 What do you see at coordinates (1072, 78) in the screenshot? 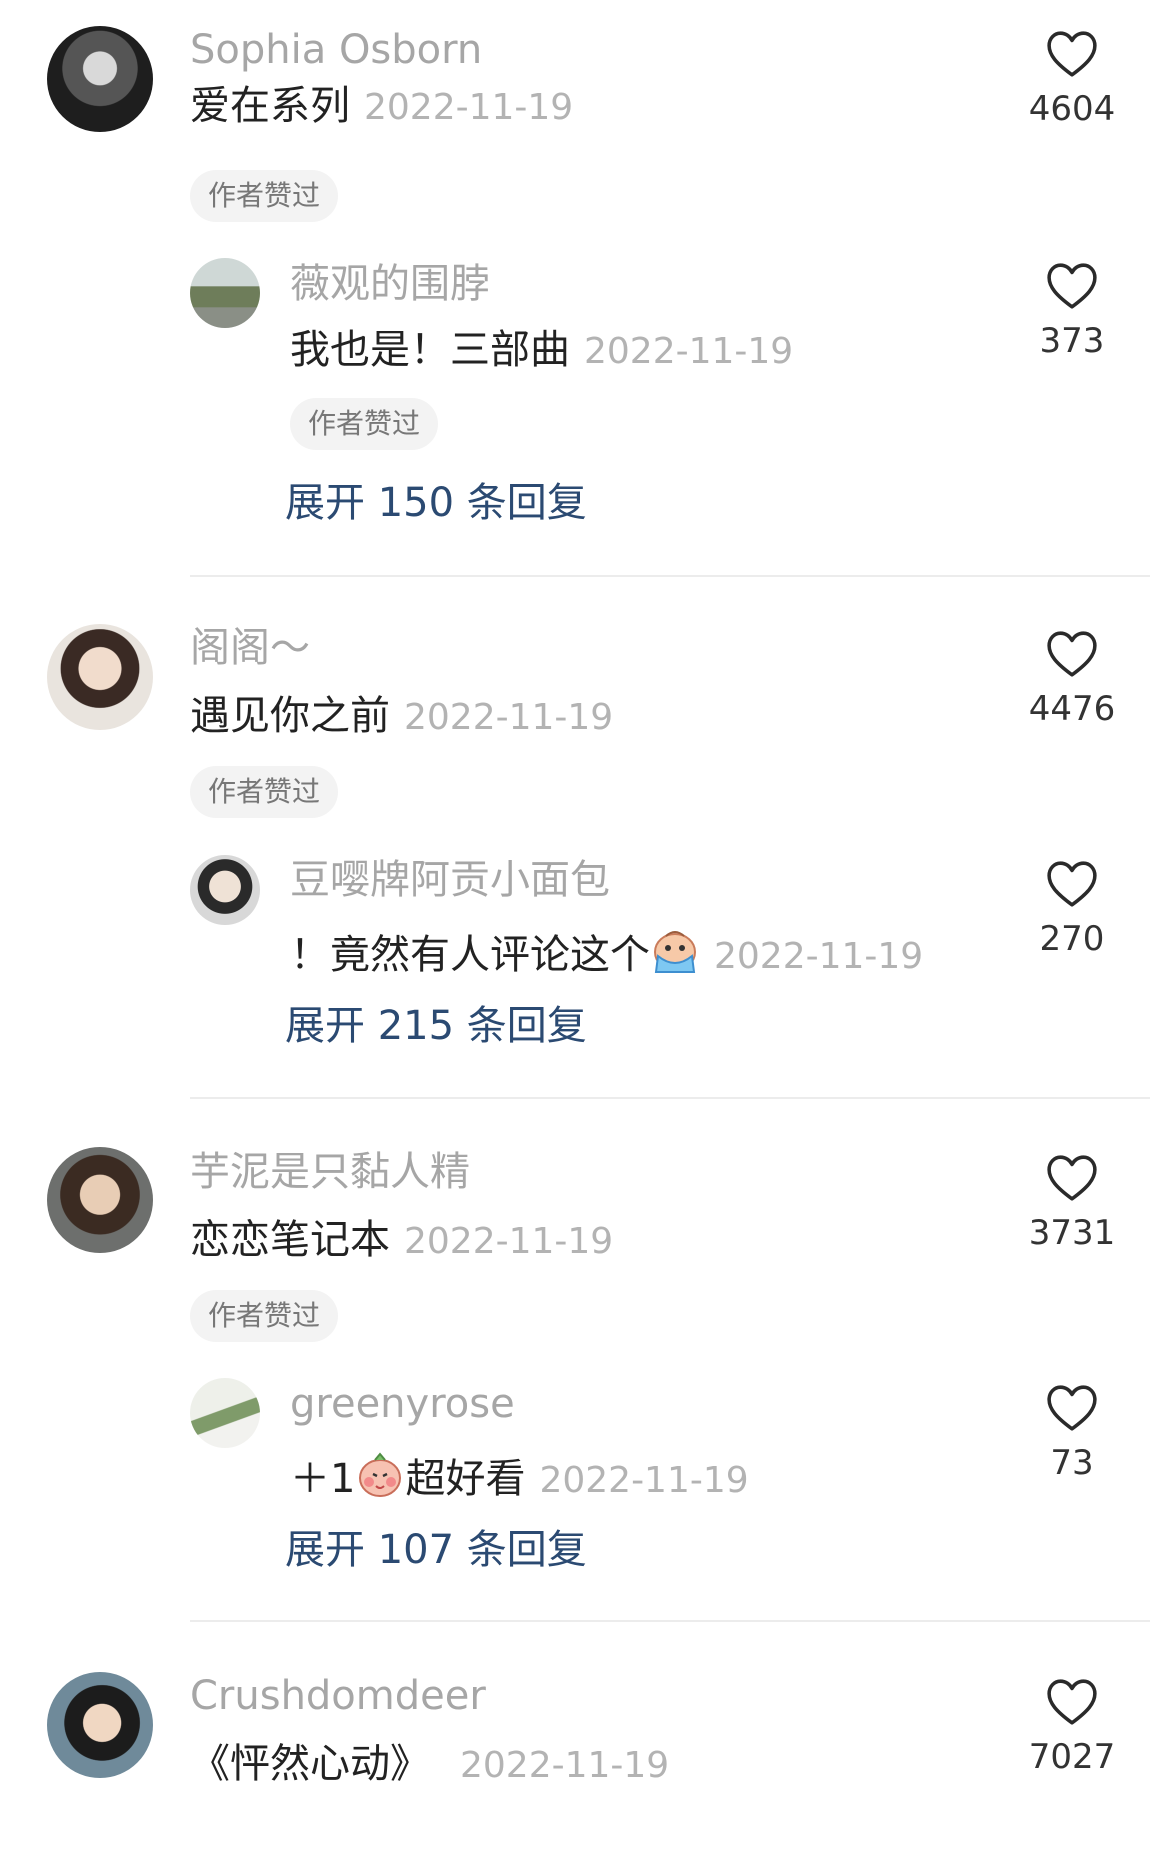
I see `like-button: 4604` at bounding box center [1072, 78].